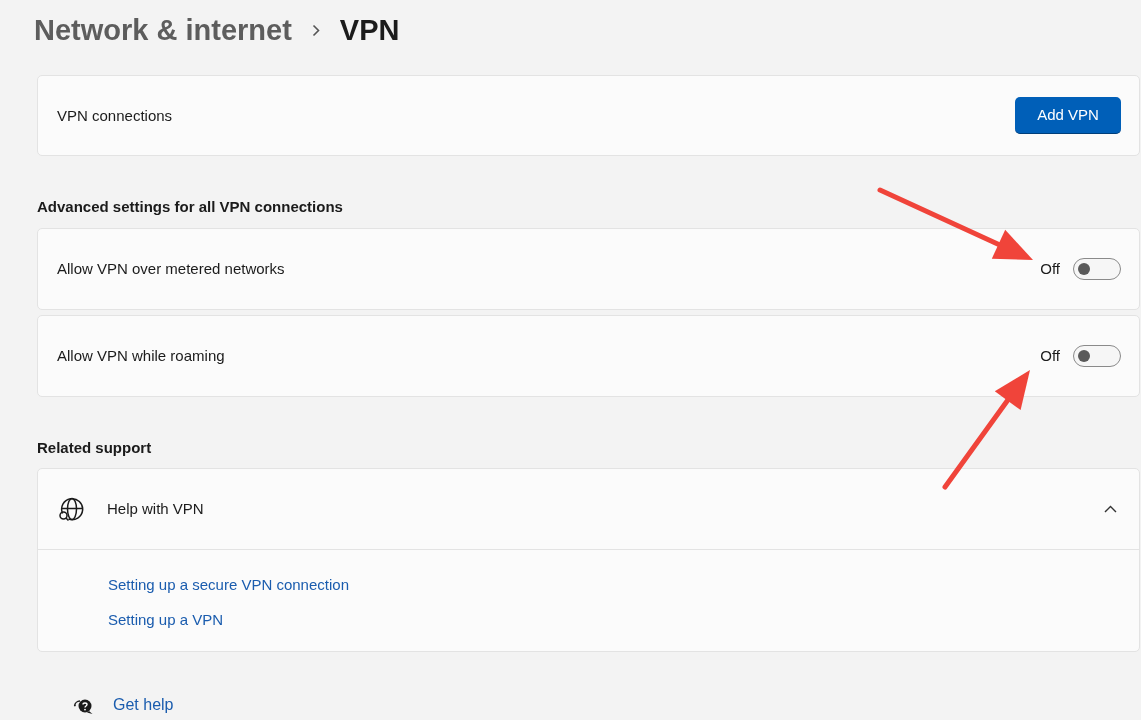  Describe the element at coordinates (588, 509) in the screenshot. I see `expander-header: Help with VPN` at that location.